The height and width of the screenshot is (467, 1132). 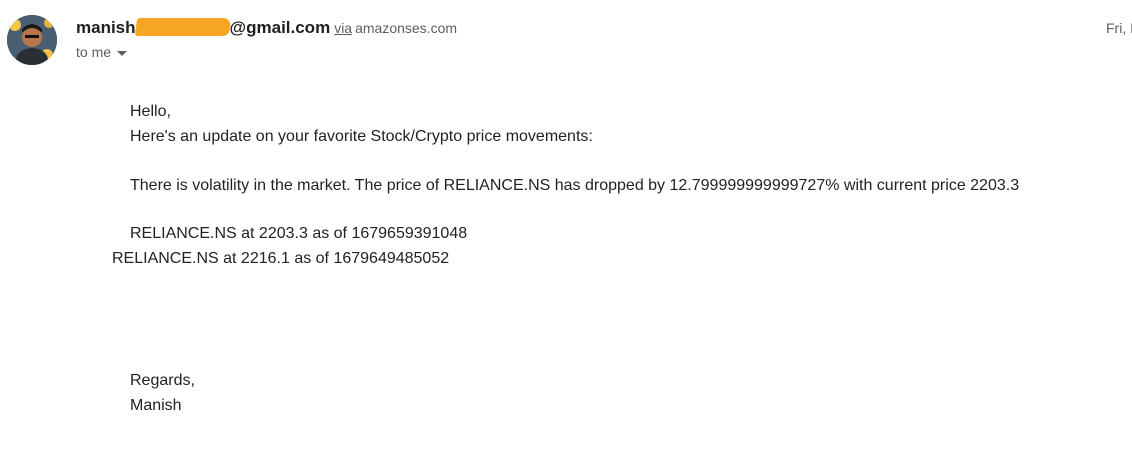 I want to click on email-signature: Manish, so click(x=156, y=405).